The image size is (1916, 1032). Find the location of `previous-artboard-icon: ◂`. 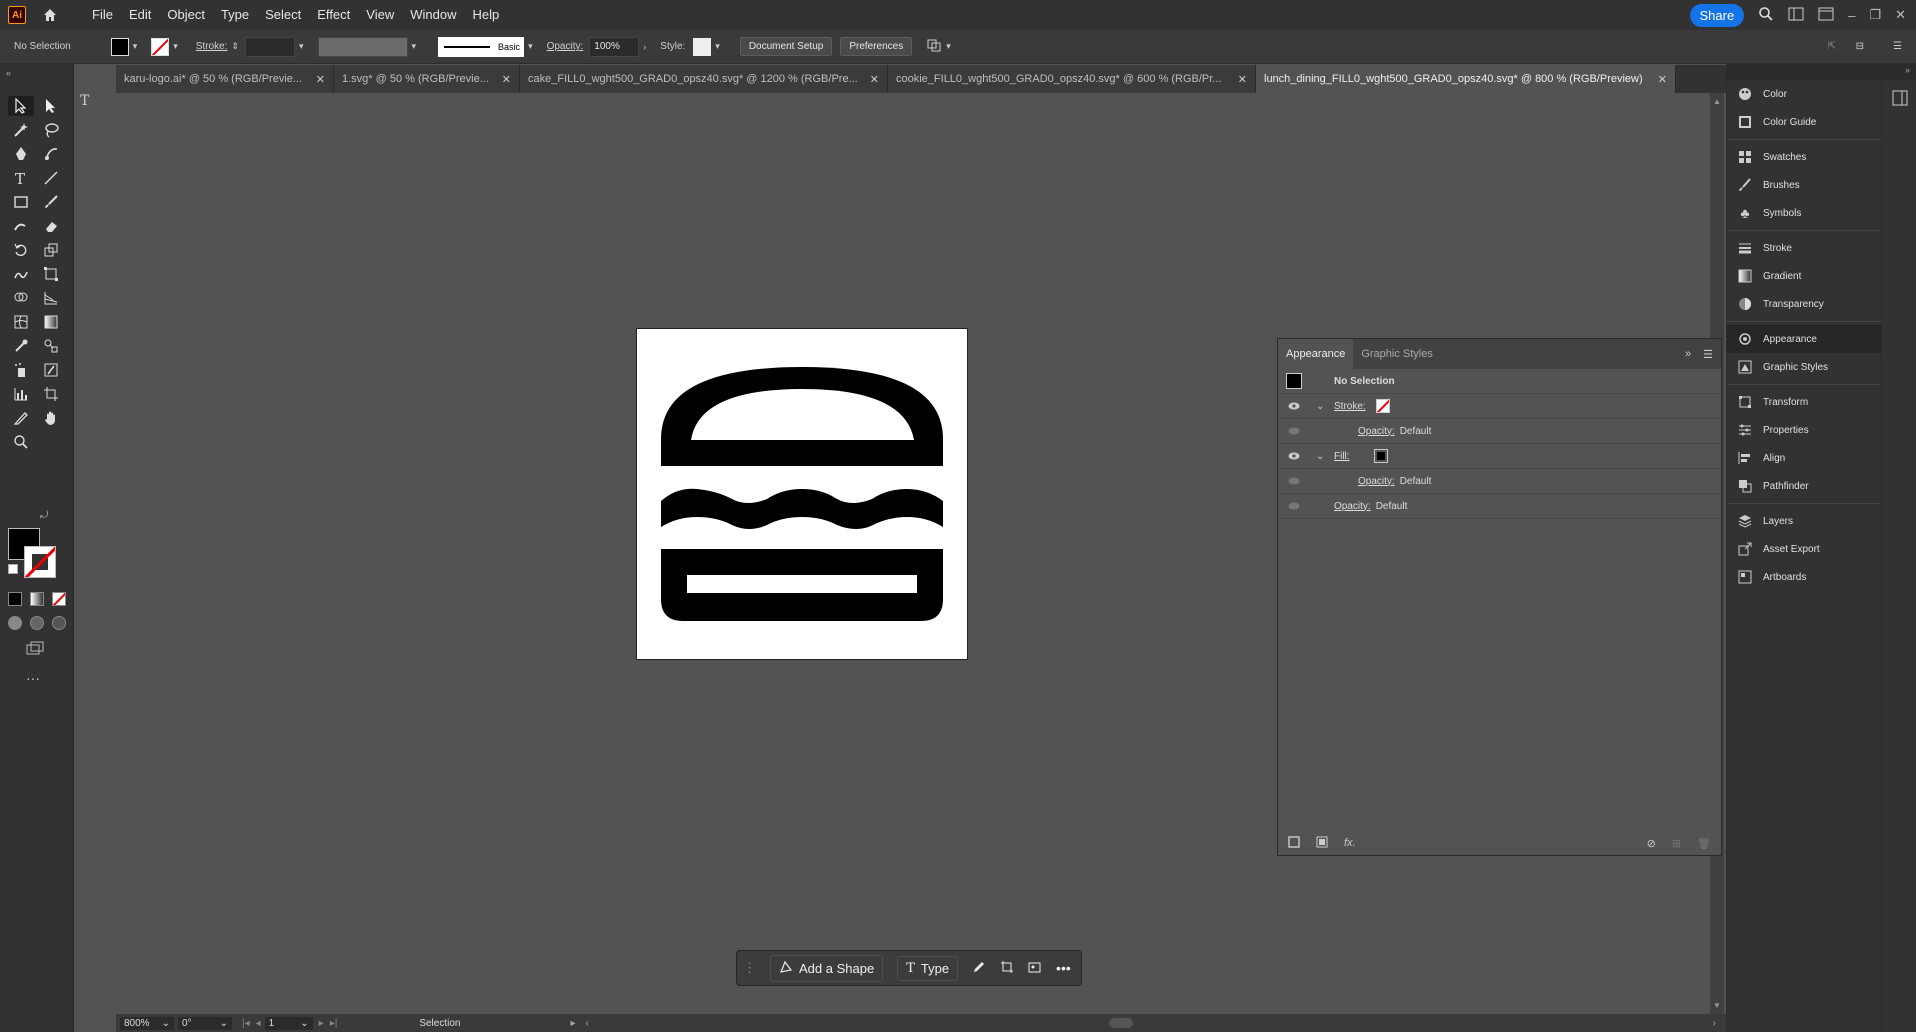

previous-artboard-icon: ◂ is located at coordinates (258, 1023).